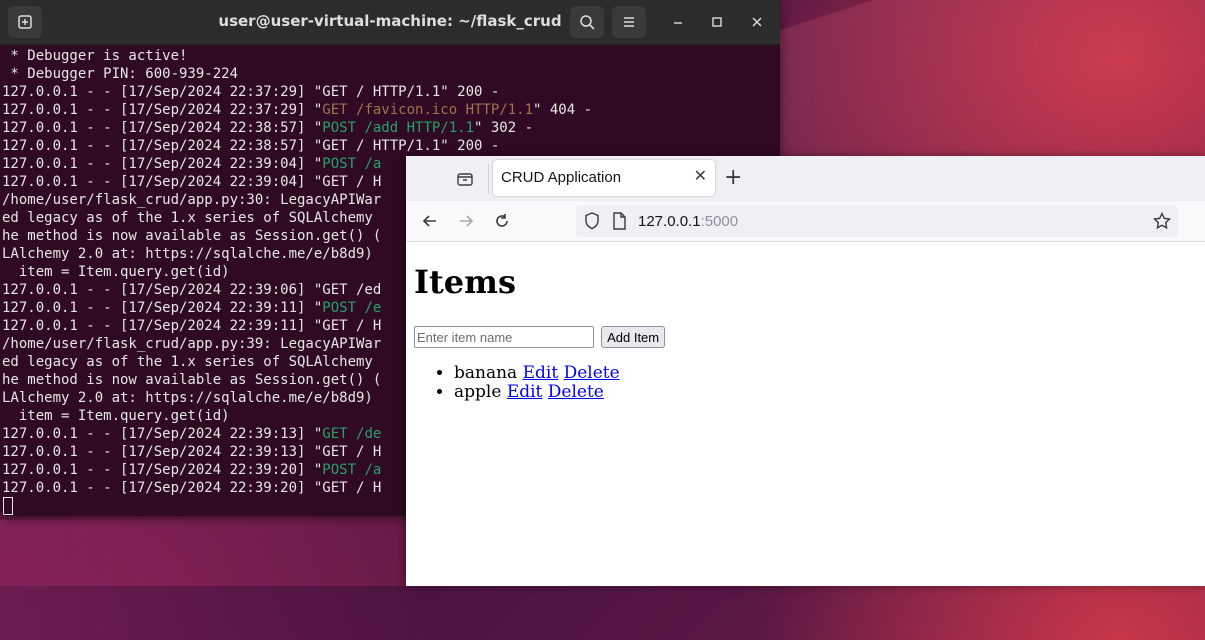 The image size is (1205, 640). I want to click on terminal-line: * Debugger PIN: 600-939-224, so click(391, 74).